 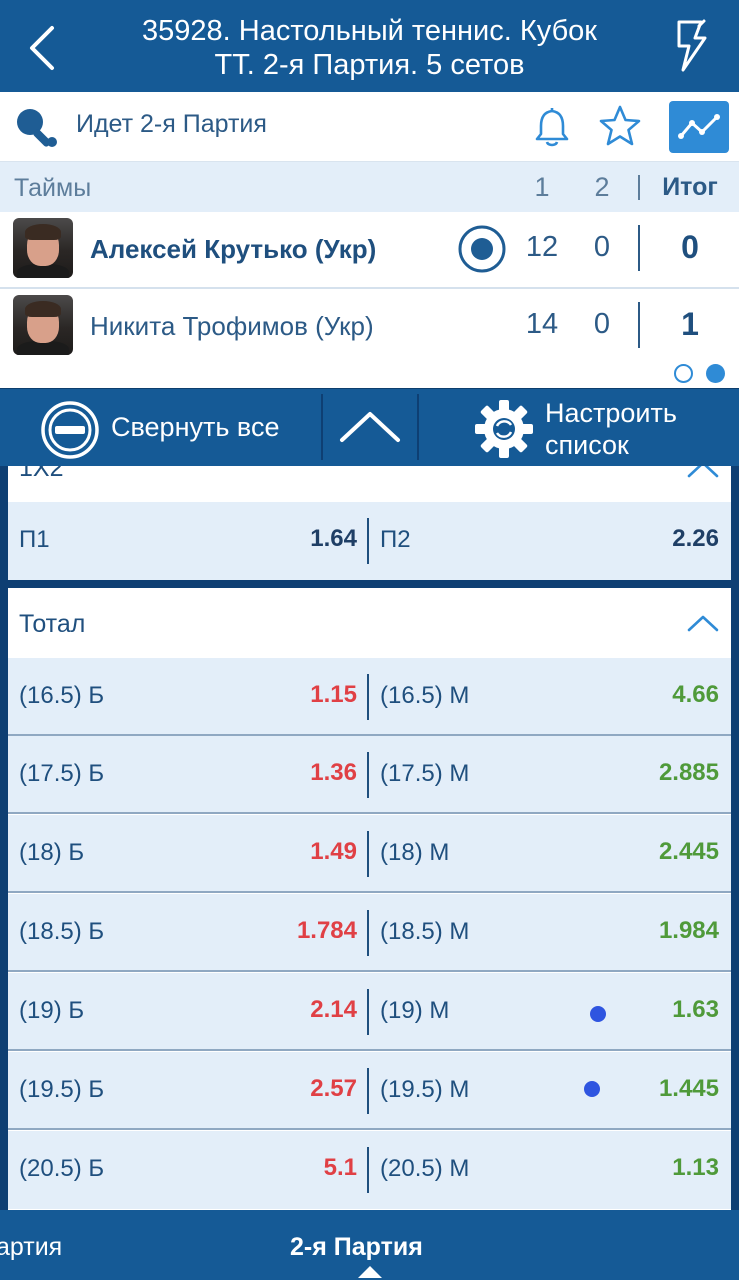 What do you see at coordinates (689, 931) in the screenshot?
I see `odds-value: 1.984` at bounding box center [689, 931].